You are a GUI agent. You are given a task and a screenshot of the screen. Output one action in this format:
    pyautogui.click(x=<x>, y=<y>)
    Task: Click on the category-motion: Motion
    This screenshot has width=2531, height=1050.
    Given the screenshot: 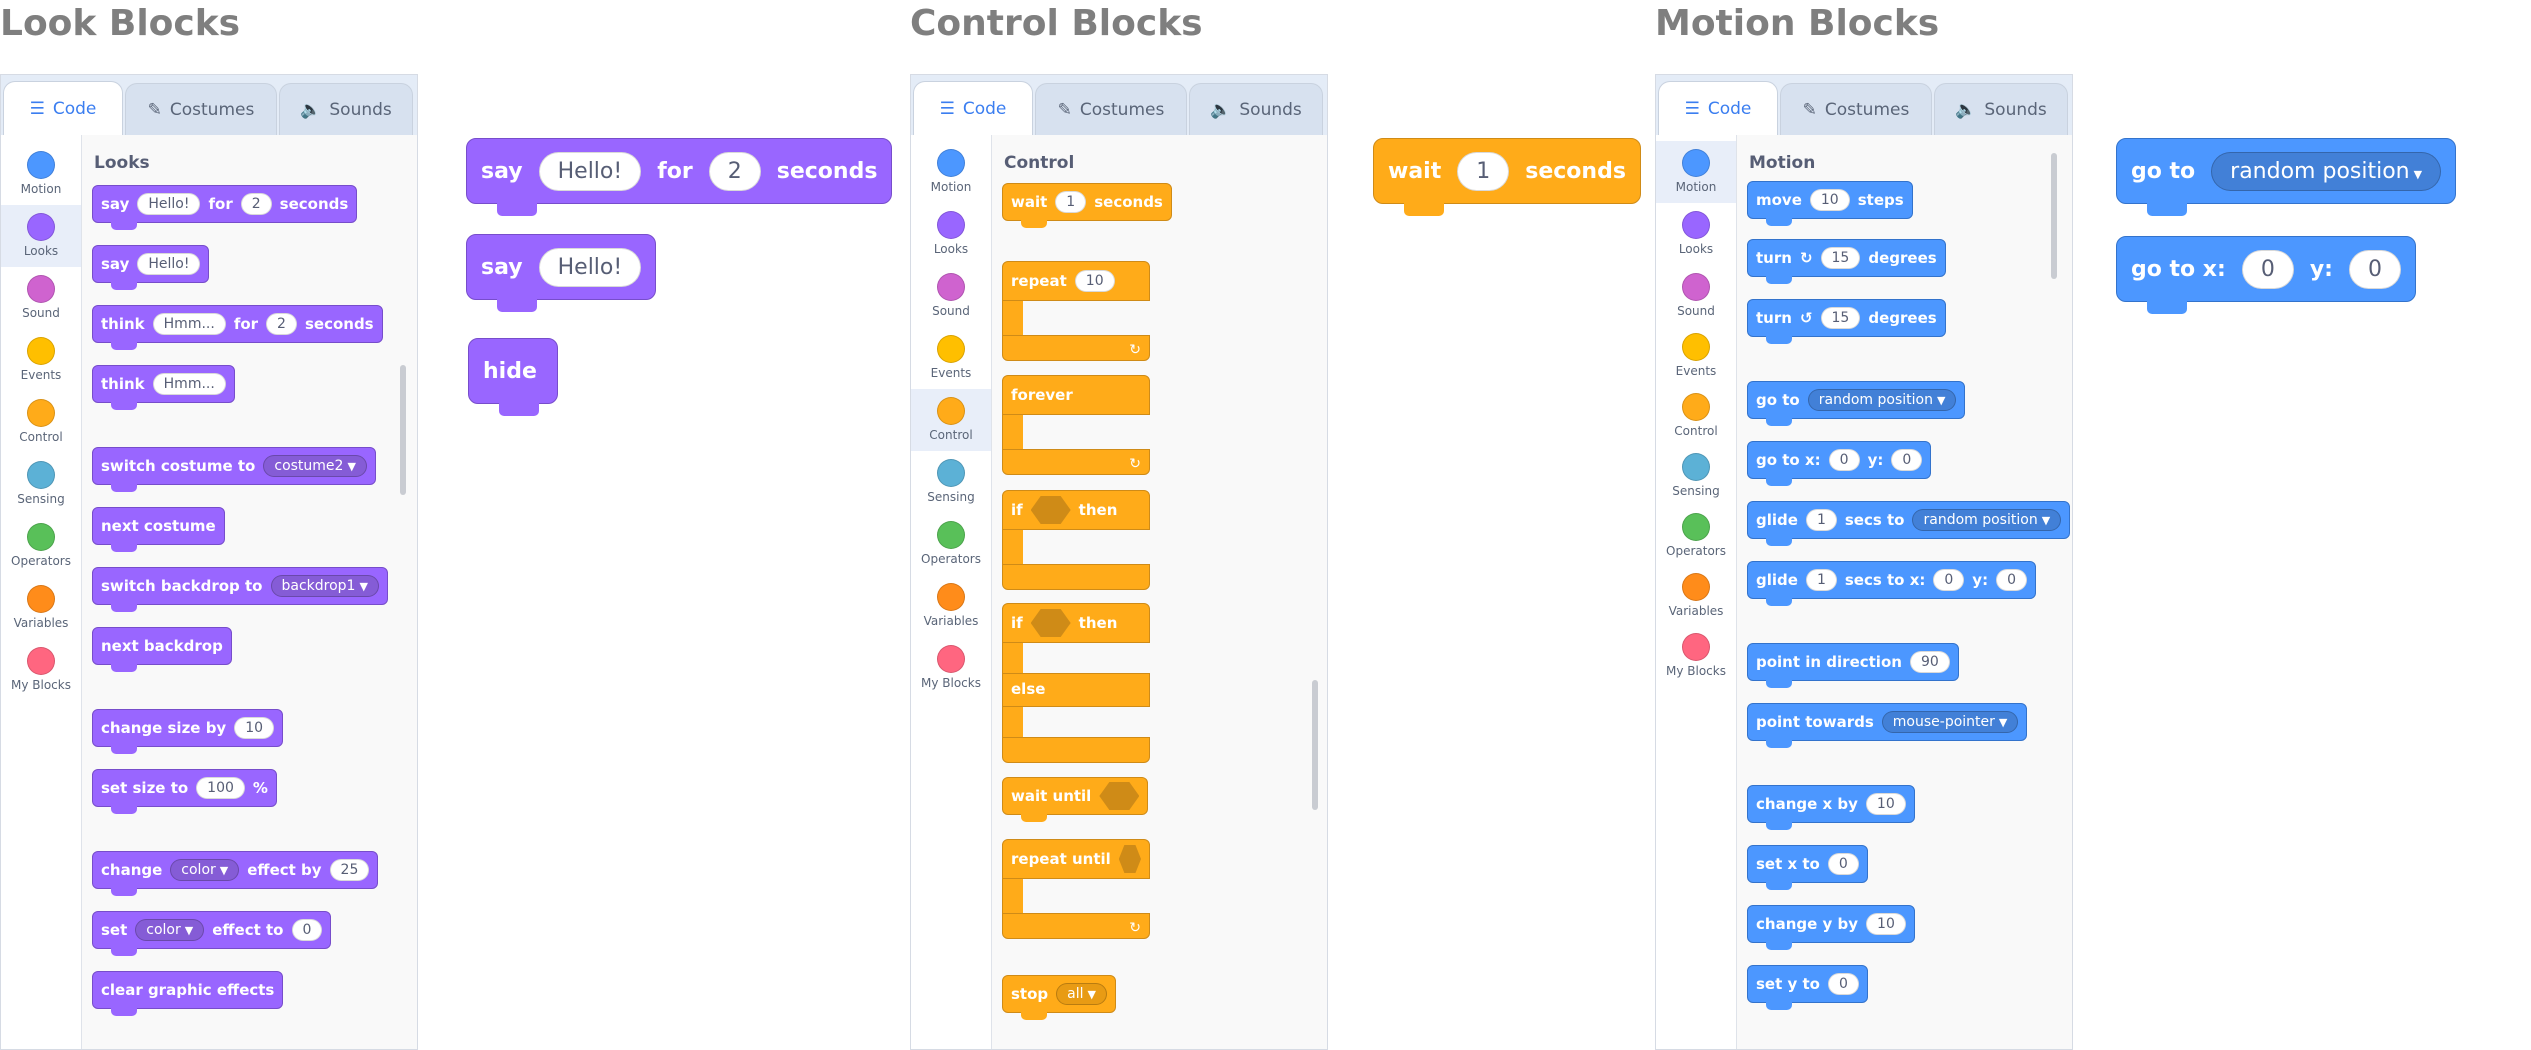 What is the action you would take?
    pyautogui.click(x=951, y=172)
    